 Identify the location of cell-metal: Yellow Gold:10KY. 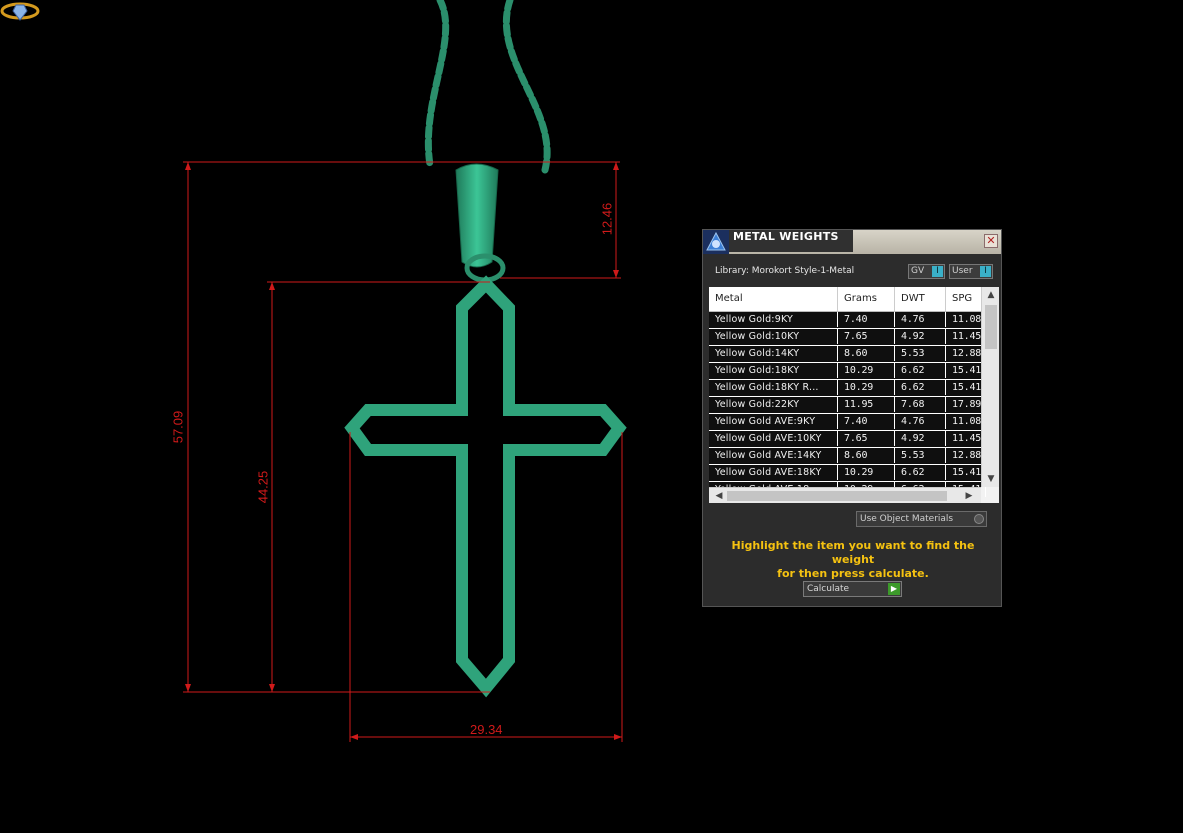
(773, 336).